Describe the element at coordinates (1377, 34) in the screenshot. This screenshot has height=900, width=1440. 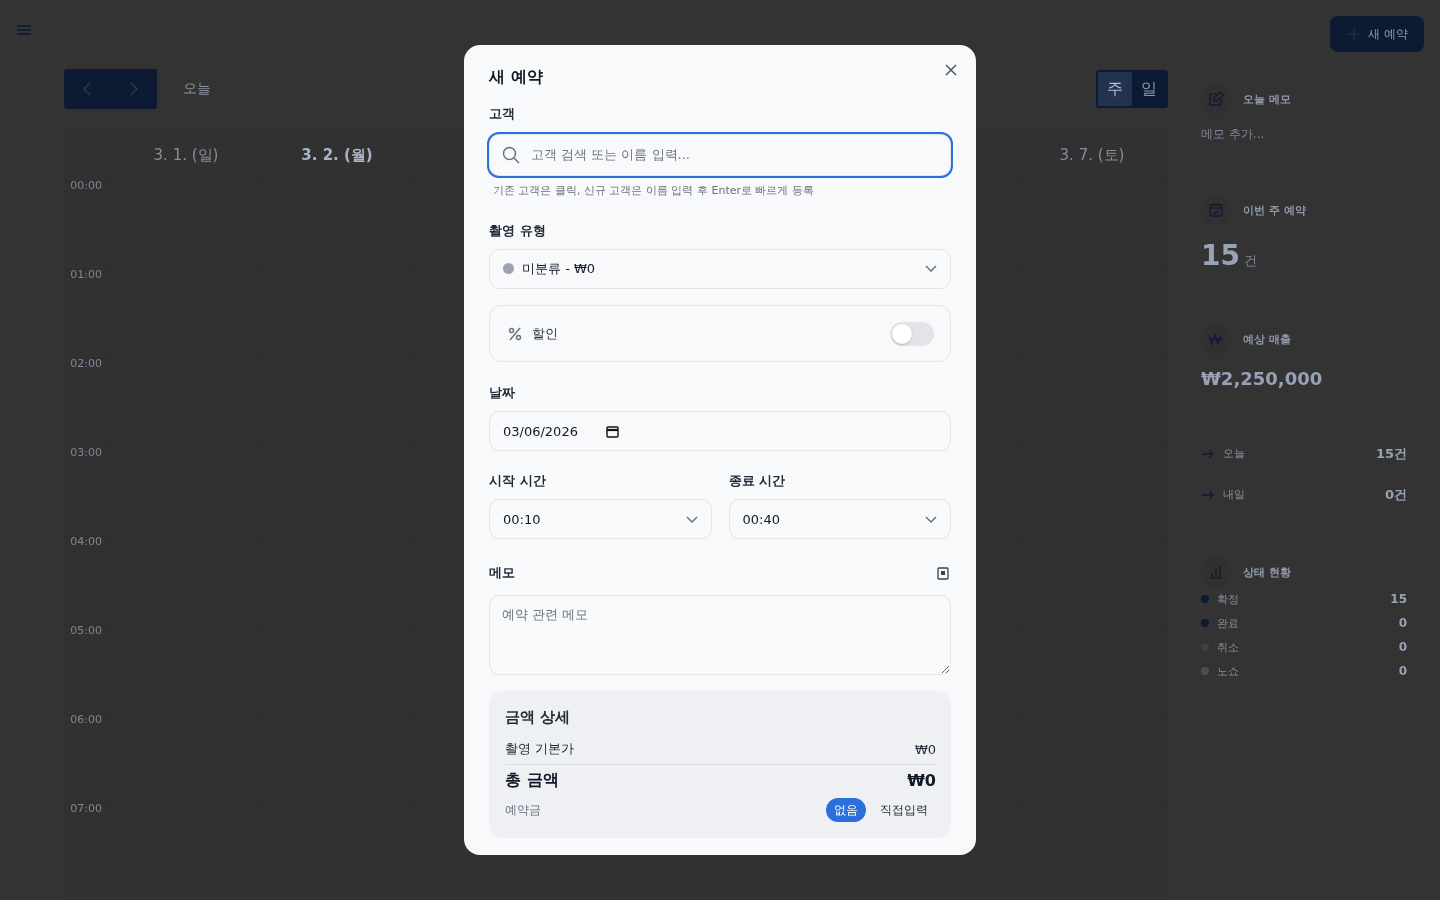
I see `new-reservation-button: 새 예약` at that location.